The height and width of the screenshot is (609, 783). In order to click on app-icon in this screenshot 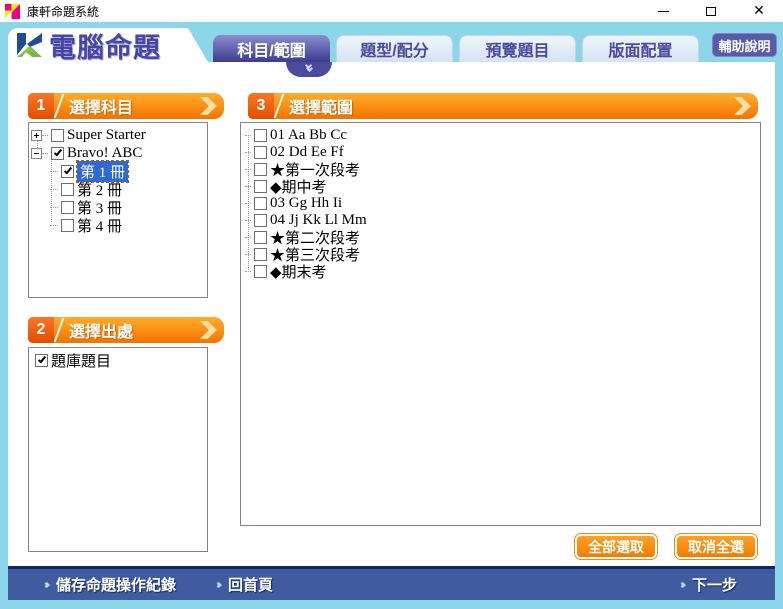, I will do `click(12, 11)`.